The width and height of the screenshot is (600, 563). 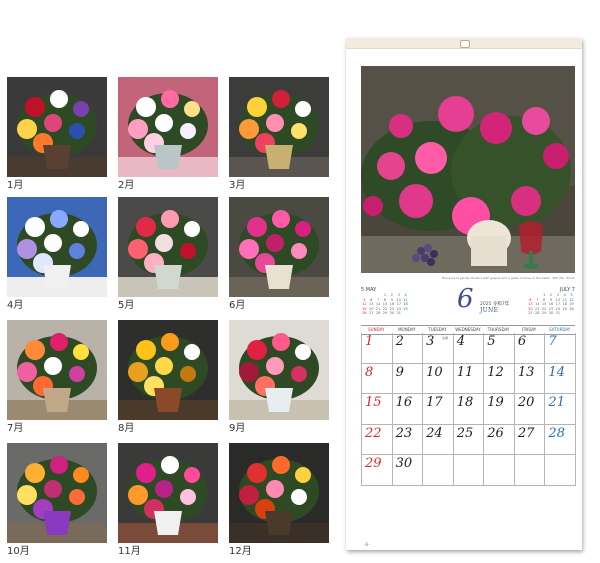 What do you see at coordinates (126, 428) in the screenshot?
I see `month-label-8: 8月` at bounding box center [126, 428].